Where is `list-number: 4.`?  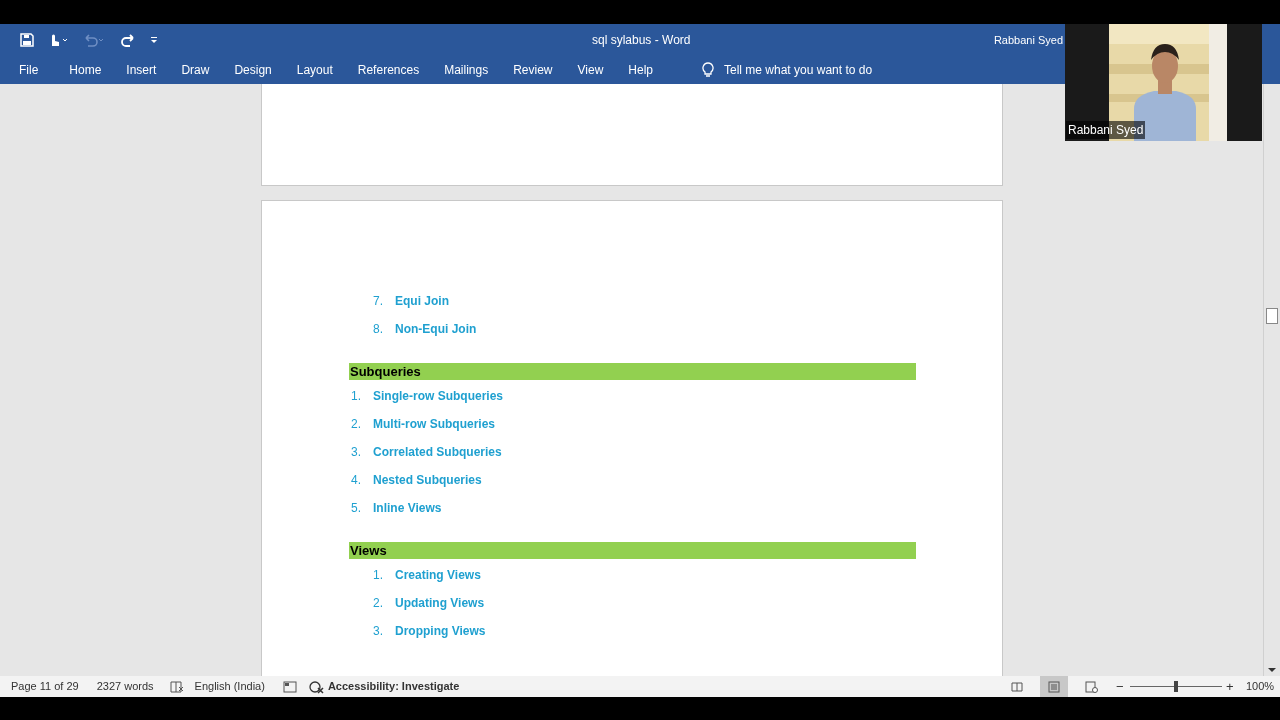
list-number: 4. is located at coordinates (356, 480).